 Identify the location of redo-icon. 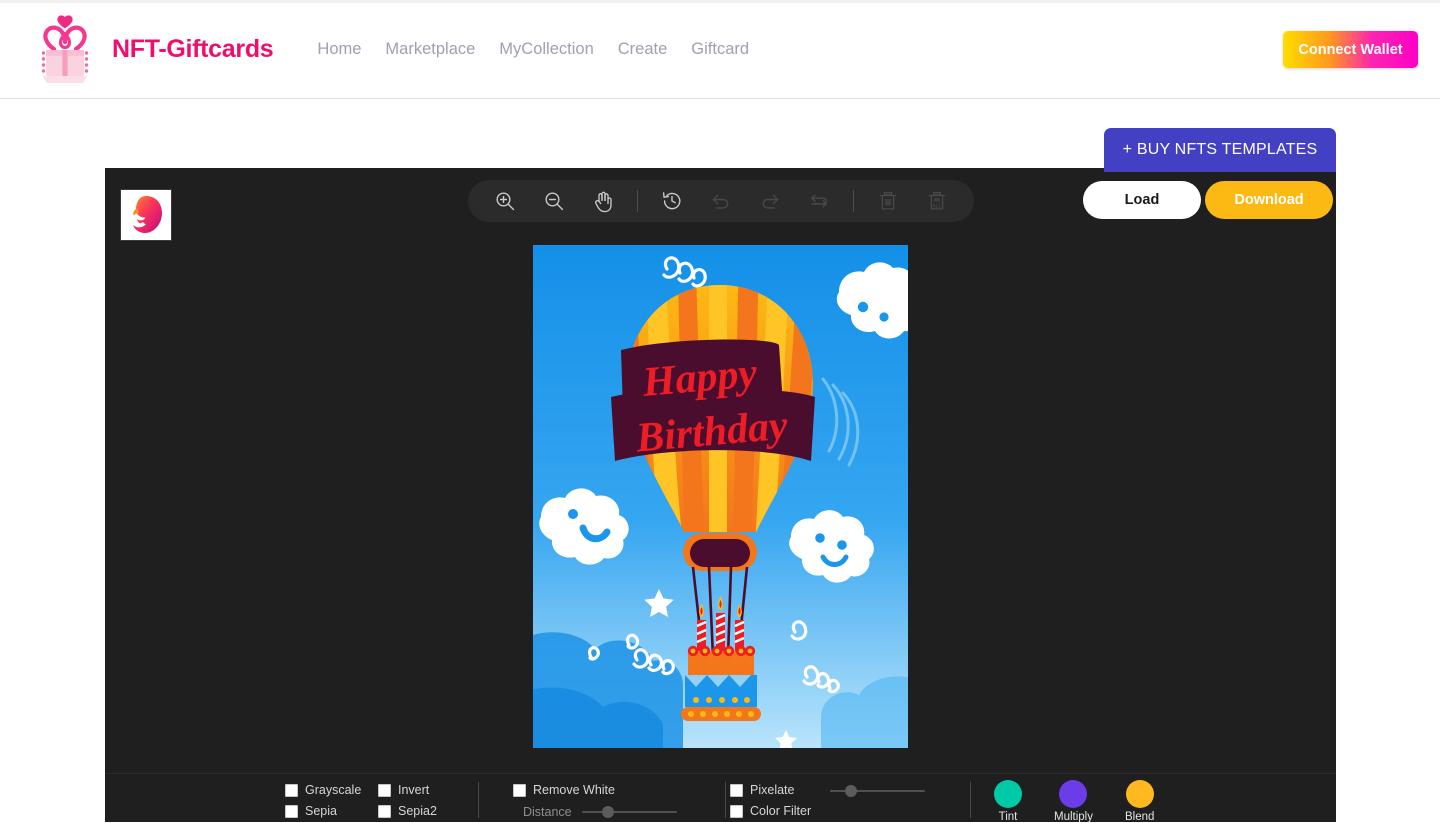
(770, 201).